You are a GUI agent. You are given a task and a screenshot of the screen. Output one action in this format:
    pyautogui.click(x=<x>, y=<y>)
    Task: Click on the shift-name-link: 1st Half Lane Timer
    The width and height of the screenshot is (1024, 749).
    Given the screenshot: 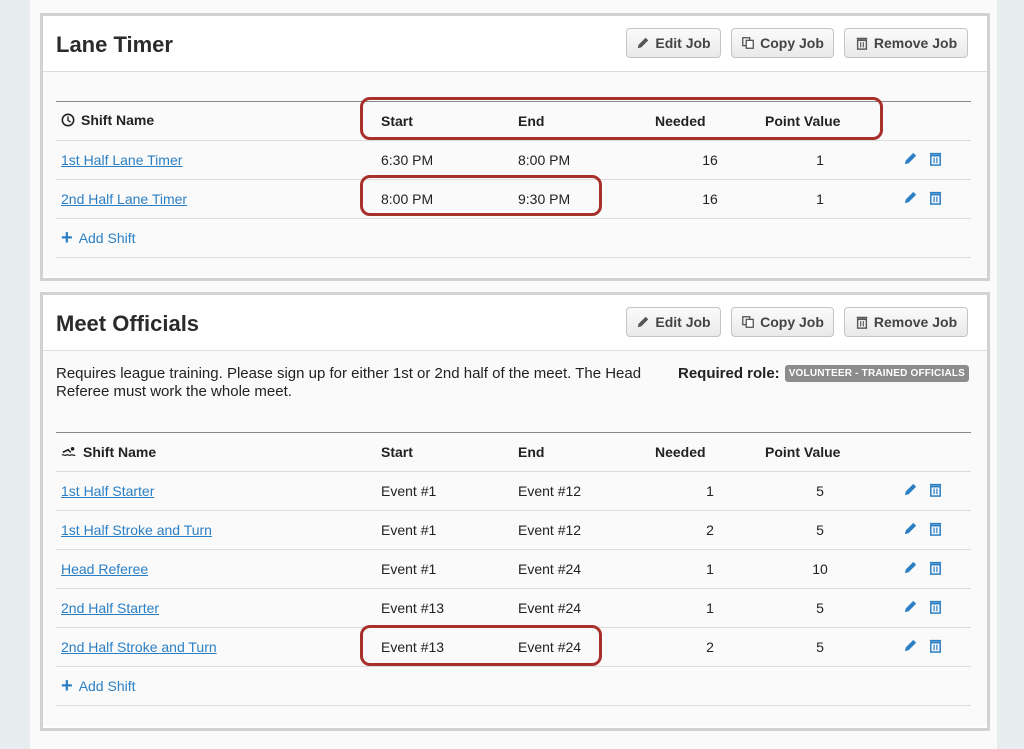 What is the action you would take?
    pyautogui.click(x=121, y=160)
    